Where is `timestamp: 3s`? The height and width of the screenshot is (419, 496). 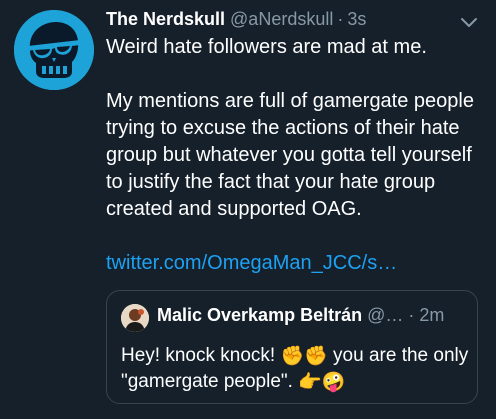 timestamp: 3s is located at coordinates (356, 19).